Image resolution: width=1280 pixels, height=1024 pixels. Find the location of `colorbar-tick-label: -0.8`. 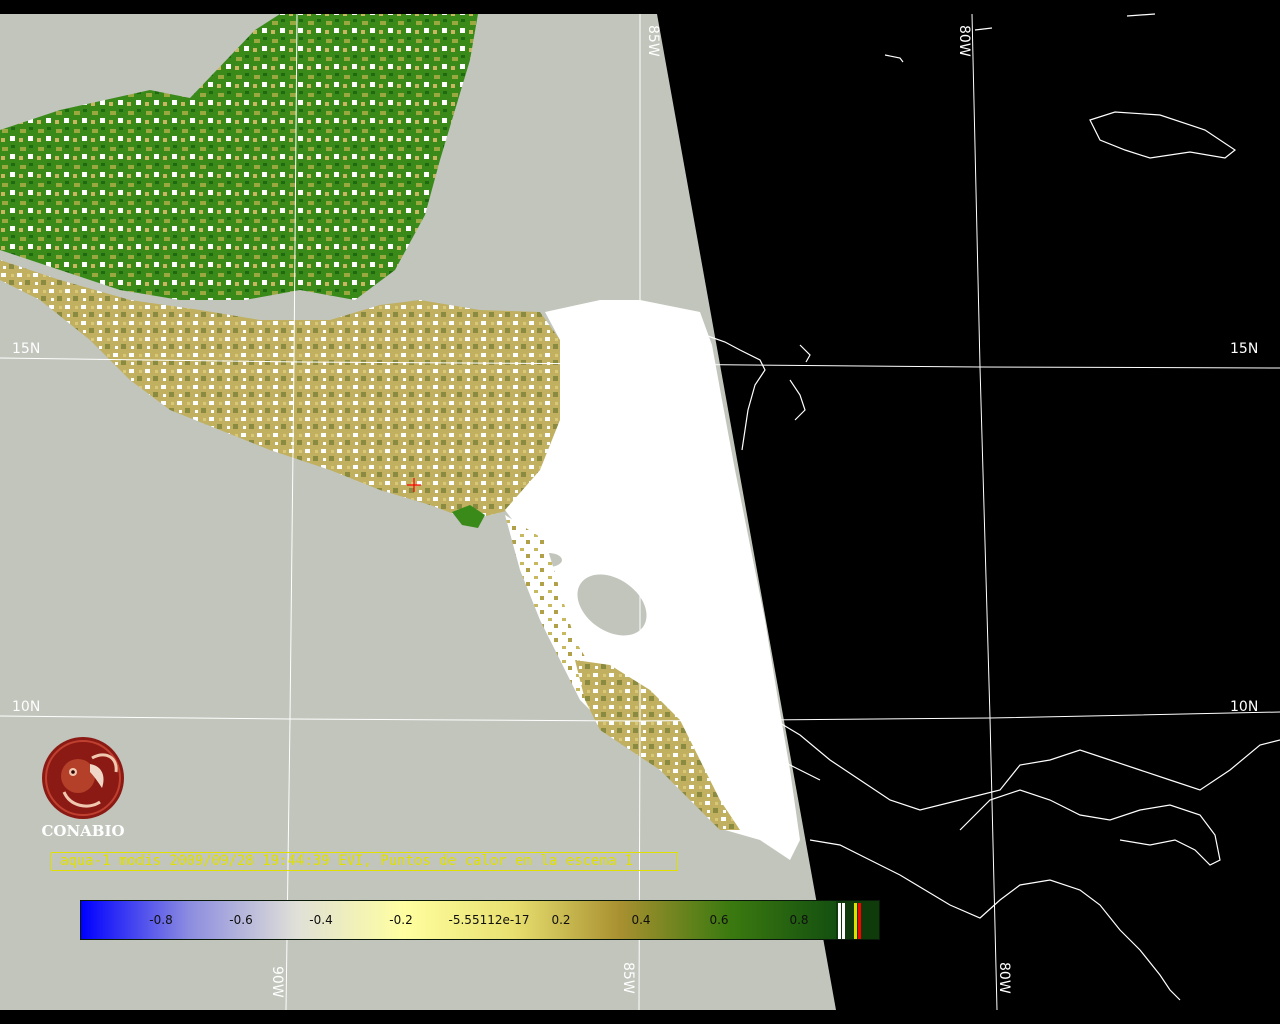

colorbar-tick-label: -0.8 is located at coordinates (161, 920).